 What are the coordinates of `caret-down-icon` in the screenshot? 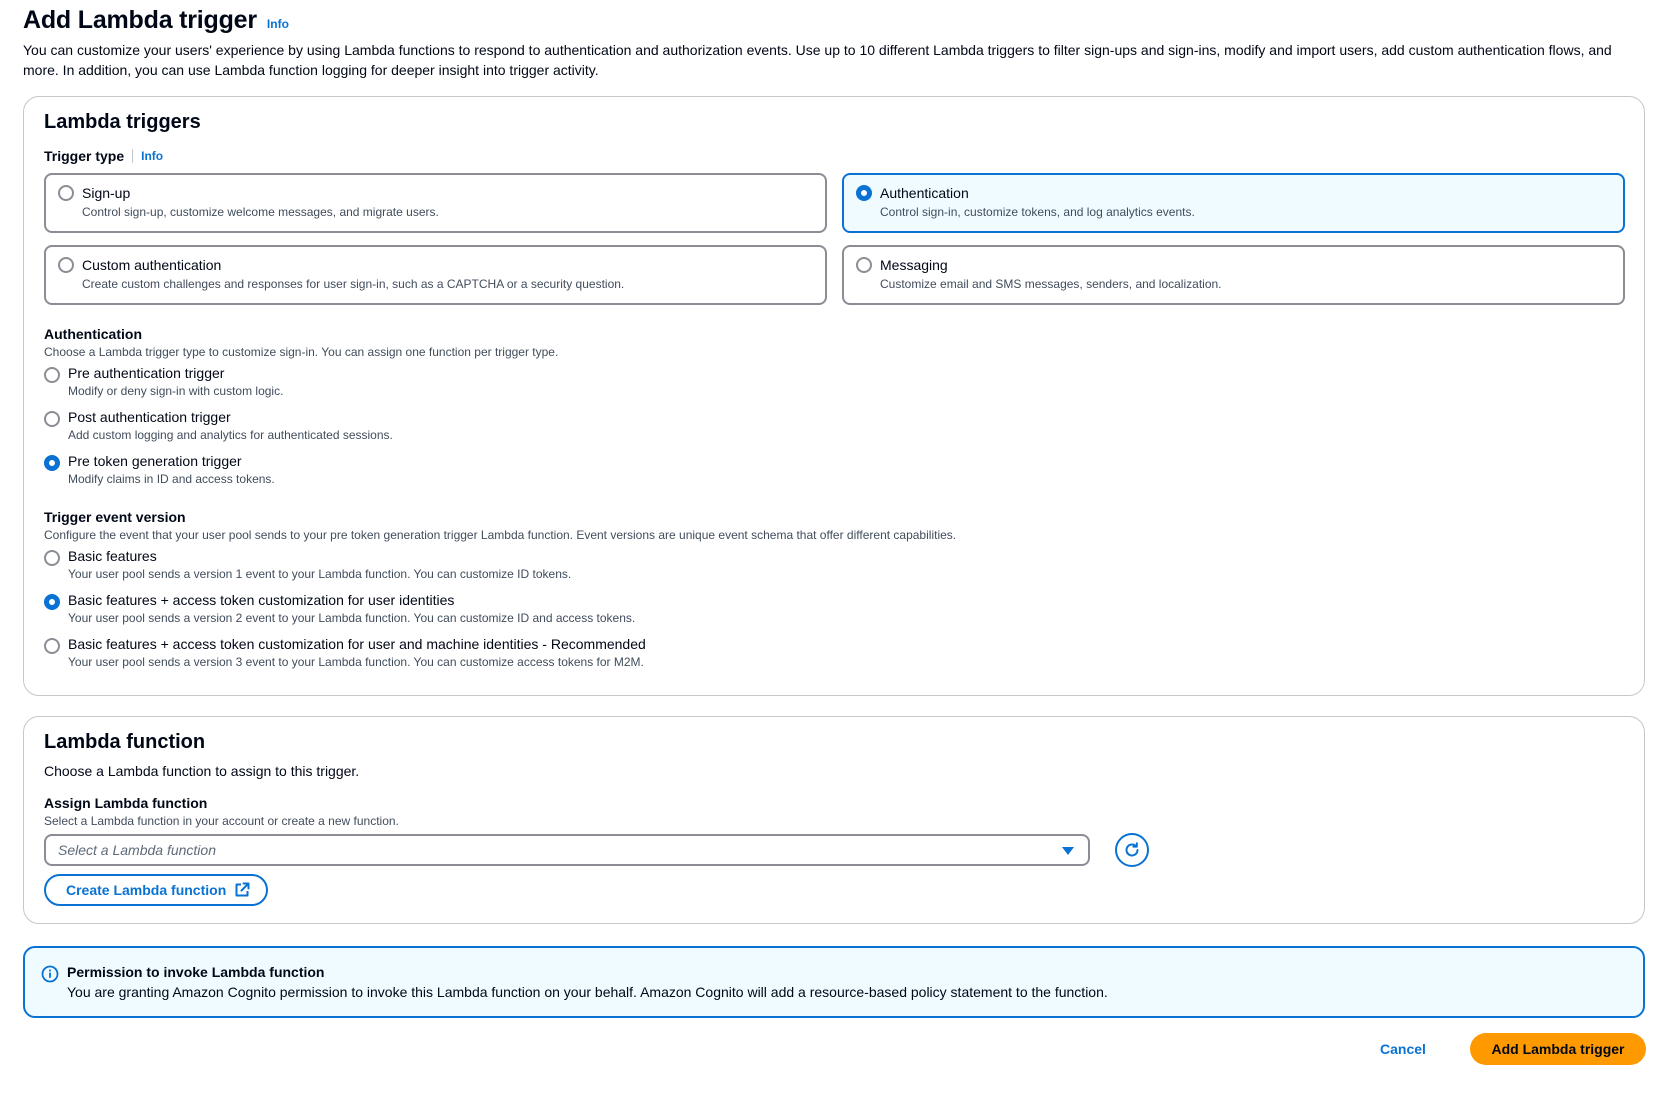 It's located at (1068, 851).